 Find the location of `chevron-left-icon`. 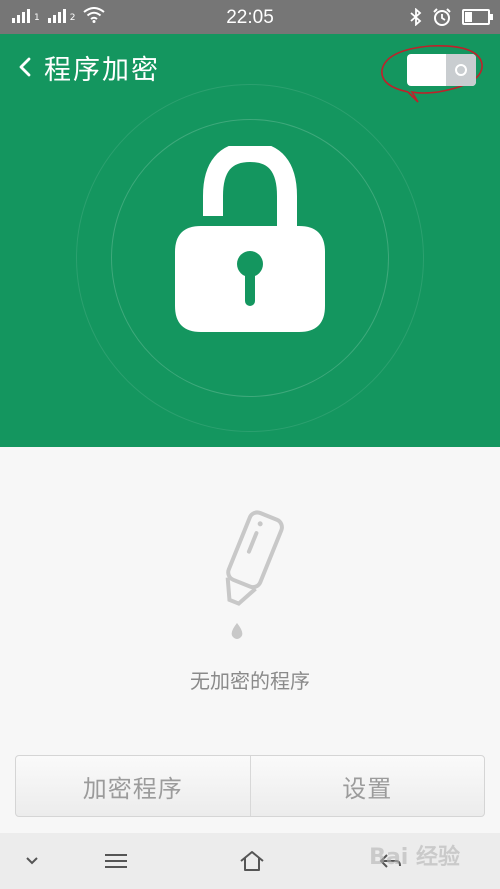

chevron-left-icon is located at coordinates (26, 67).